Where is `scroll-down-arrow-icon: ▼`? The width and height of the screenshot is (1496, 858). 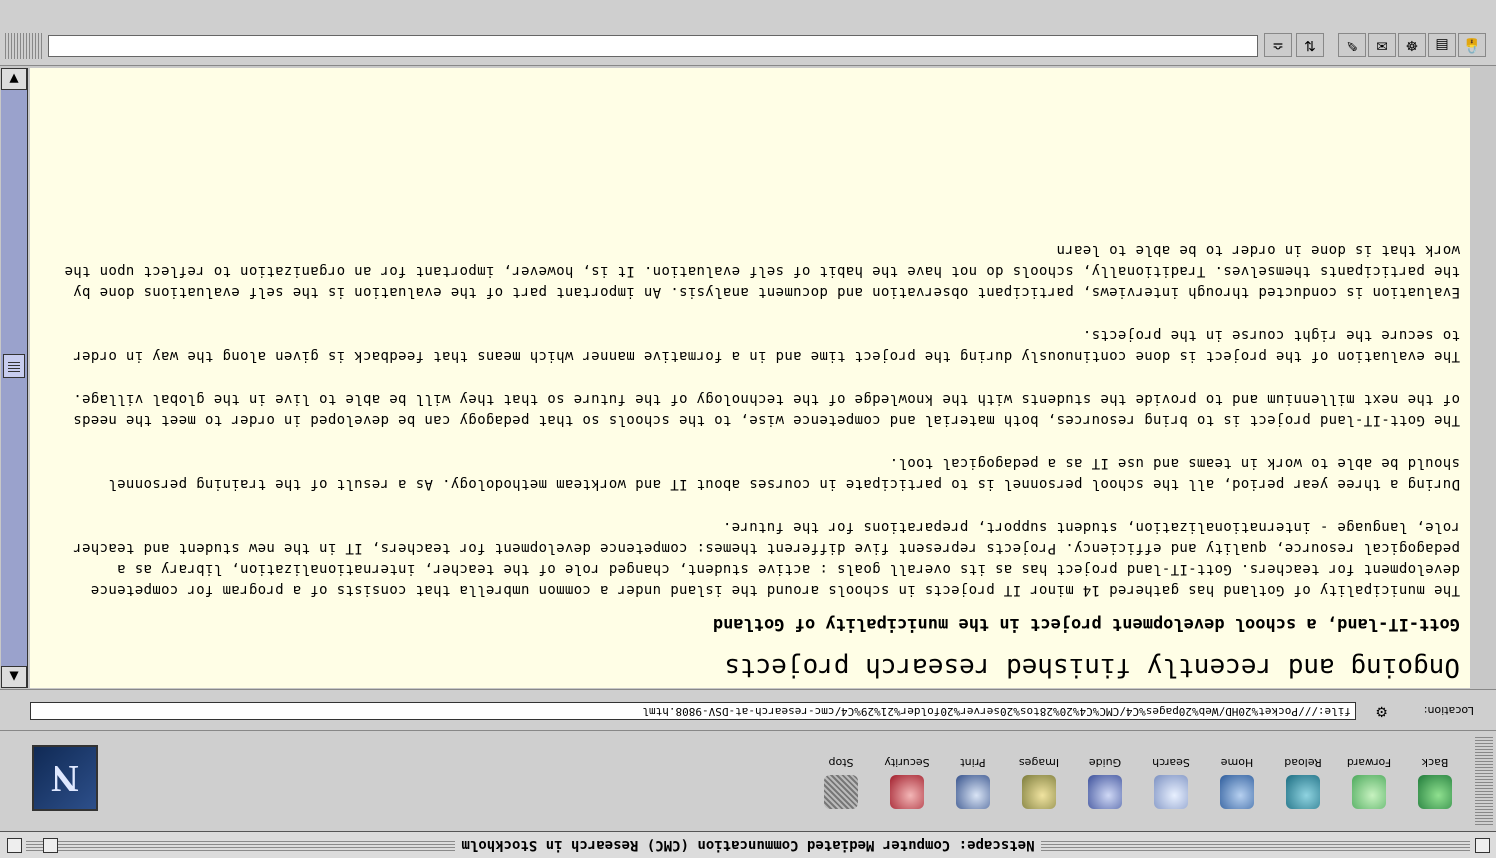
scroll-down-arrow-icon: ▼ is located at coordinates (14, 79).